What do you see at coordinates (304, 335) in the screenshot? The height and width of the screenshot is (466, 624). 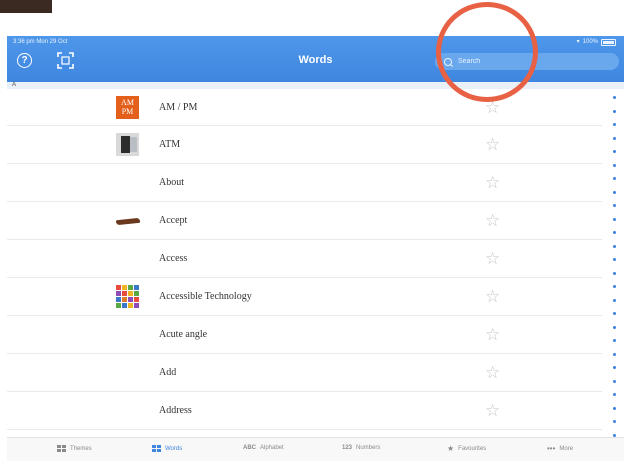 I see `list-item: Acute angle ☆` at bounding box center [304, 335].